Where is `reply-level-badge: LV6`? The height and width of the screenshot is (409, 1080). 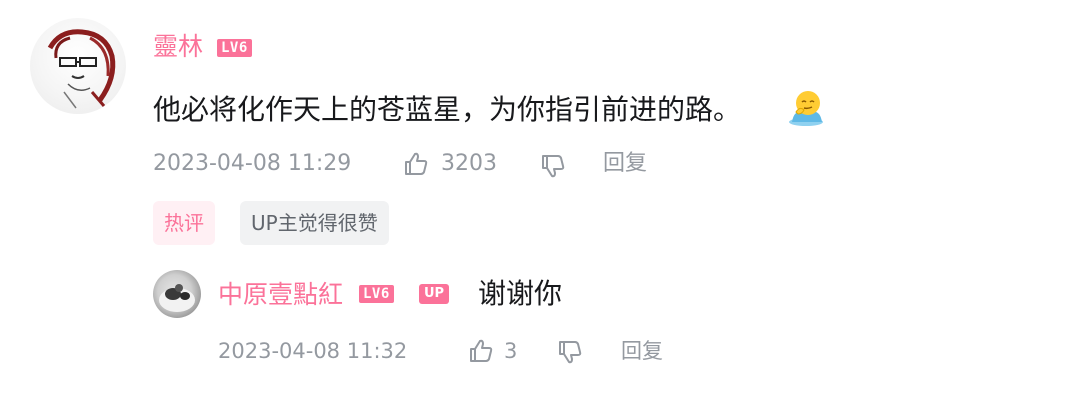
reply-level-badge: LV6 is located at coordinates (376, 294).